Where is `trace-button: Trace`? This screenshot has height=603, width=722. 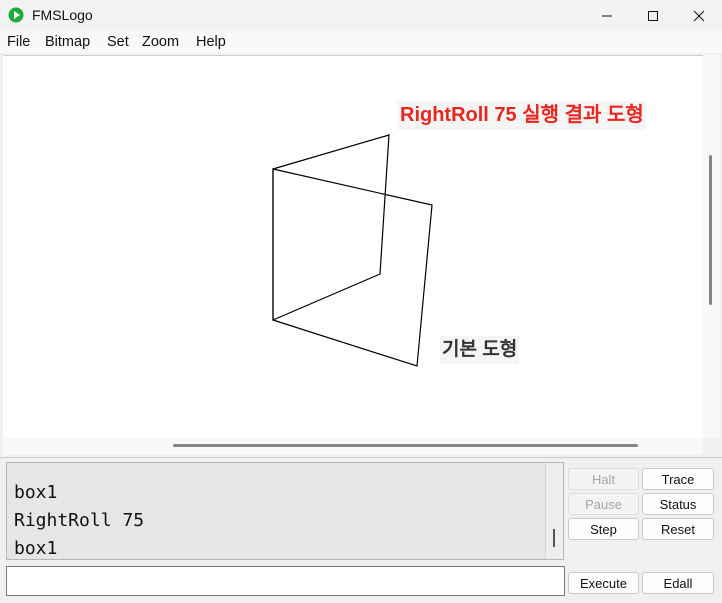 trace-button: Trace is located at coordinates (678, 479).